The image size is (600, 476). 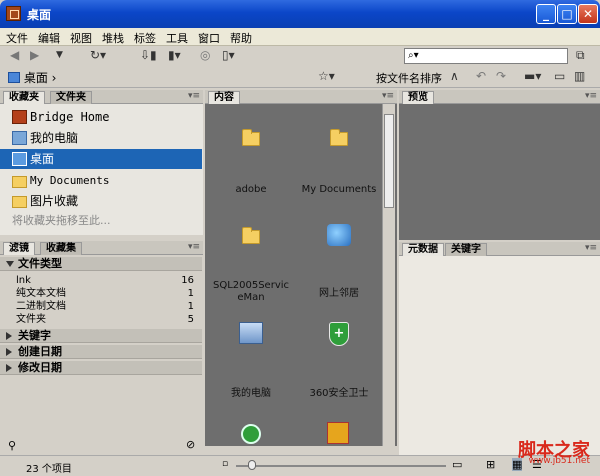 What do you see at coordinates (174, 55) in the screenshot?
I see `refine-icon: ▮▾` at bounding box center [174, 55].